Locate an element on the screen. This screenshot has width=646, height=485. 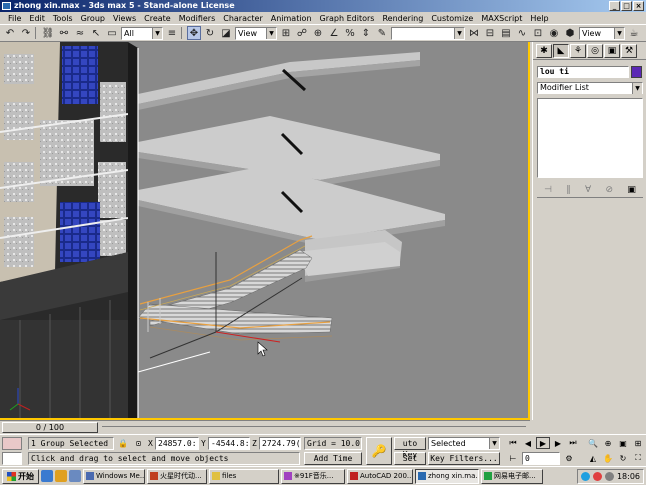
current-frame-field: 0 is located at coordinates (541, 458).